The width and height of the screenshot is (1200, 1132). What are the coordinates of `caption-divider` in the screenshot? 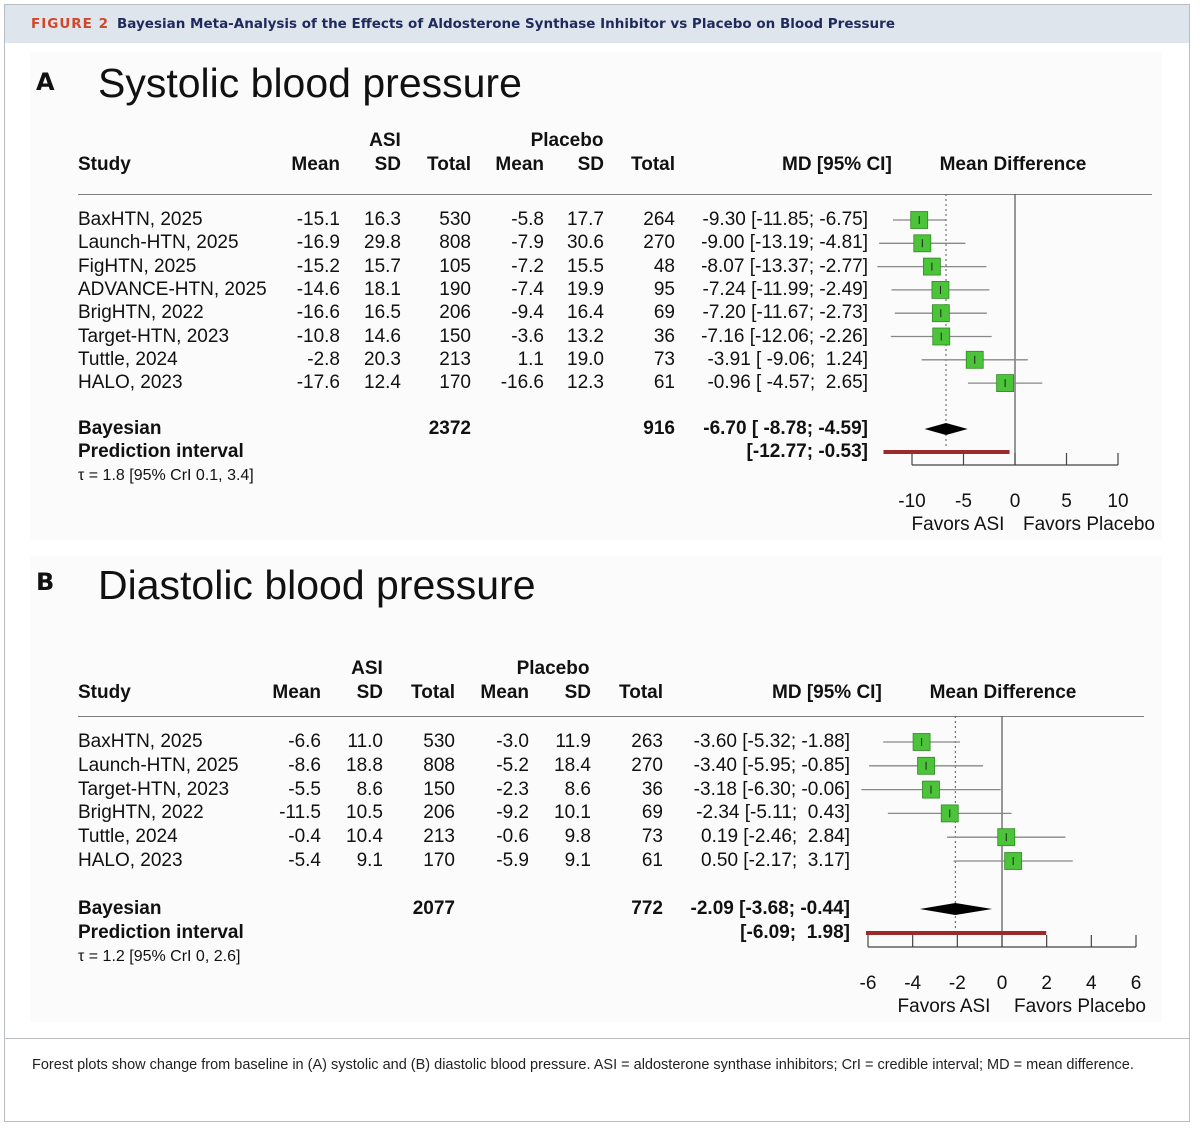 It's located at (597, 1038).